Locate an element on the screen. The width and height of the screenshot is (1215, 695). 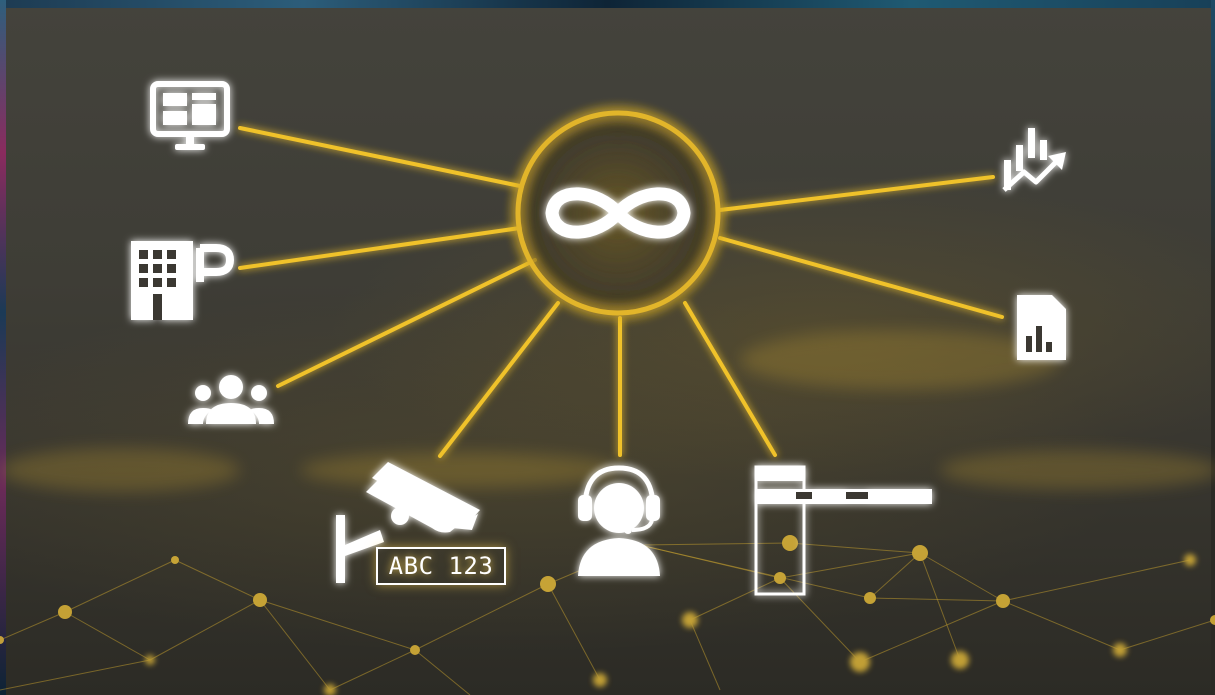
license-plate-label: ABC 123 is located at coordinates (441, 566).